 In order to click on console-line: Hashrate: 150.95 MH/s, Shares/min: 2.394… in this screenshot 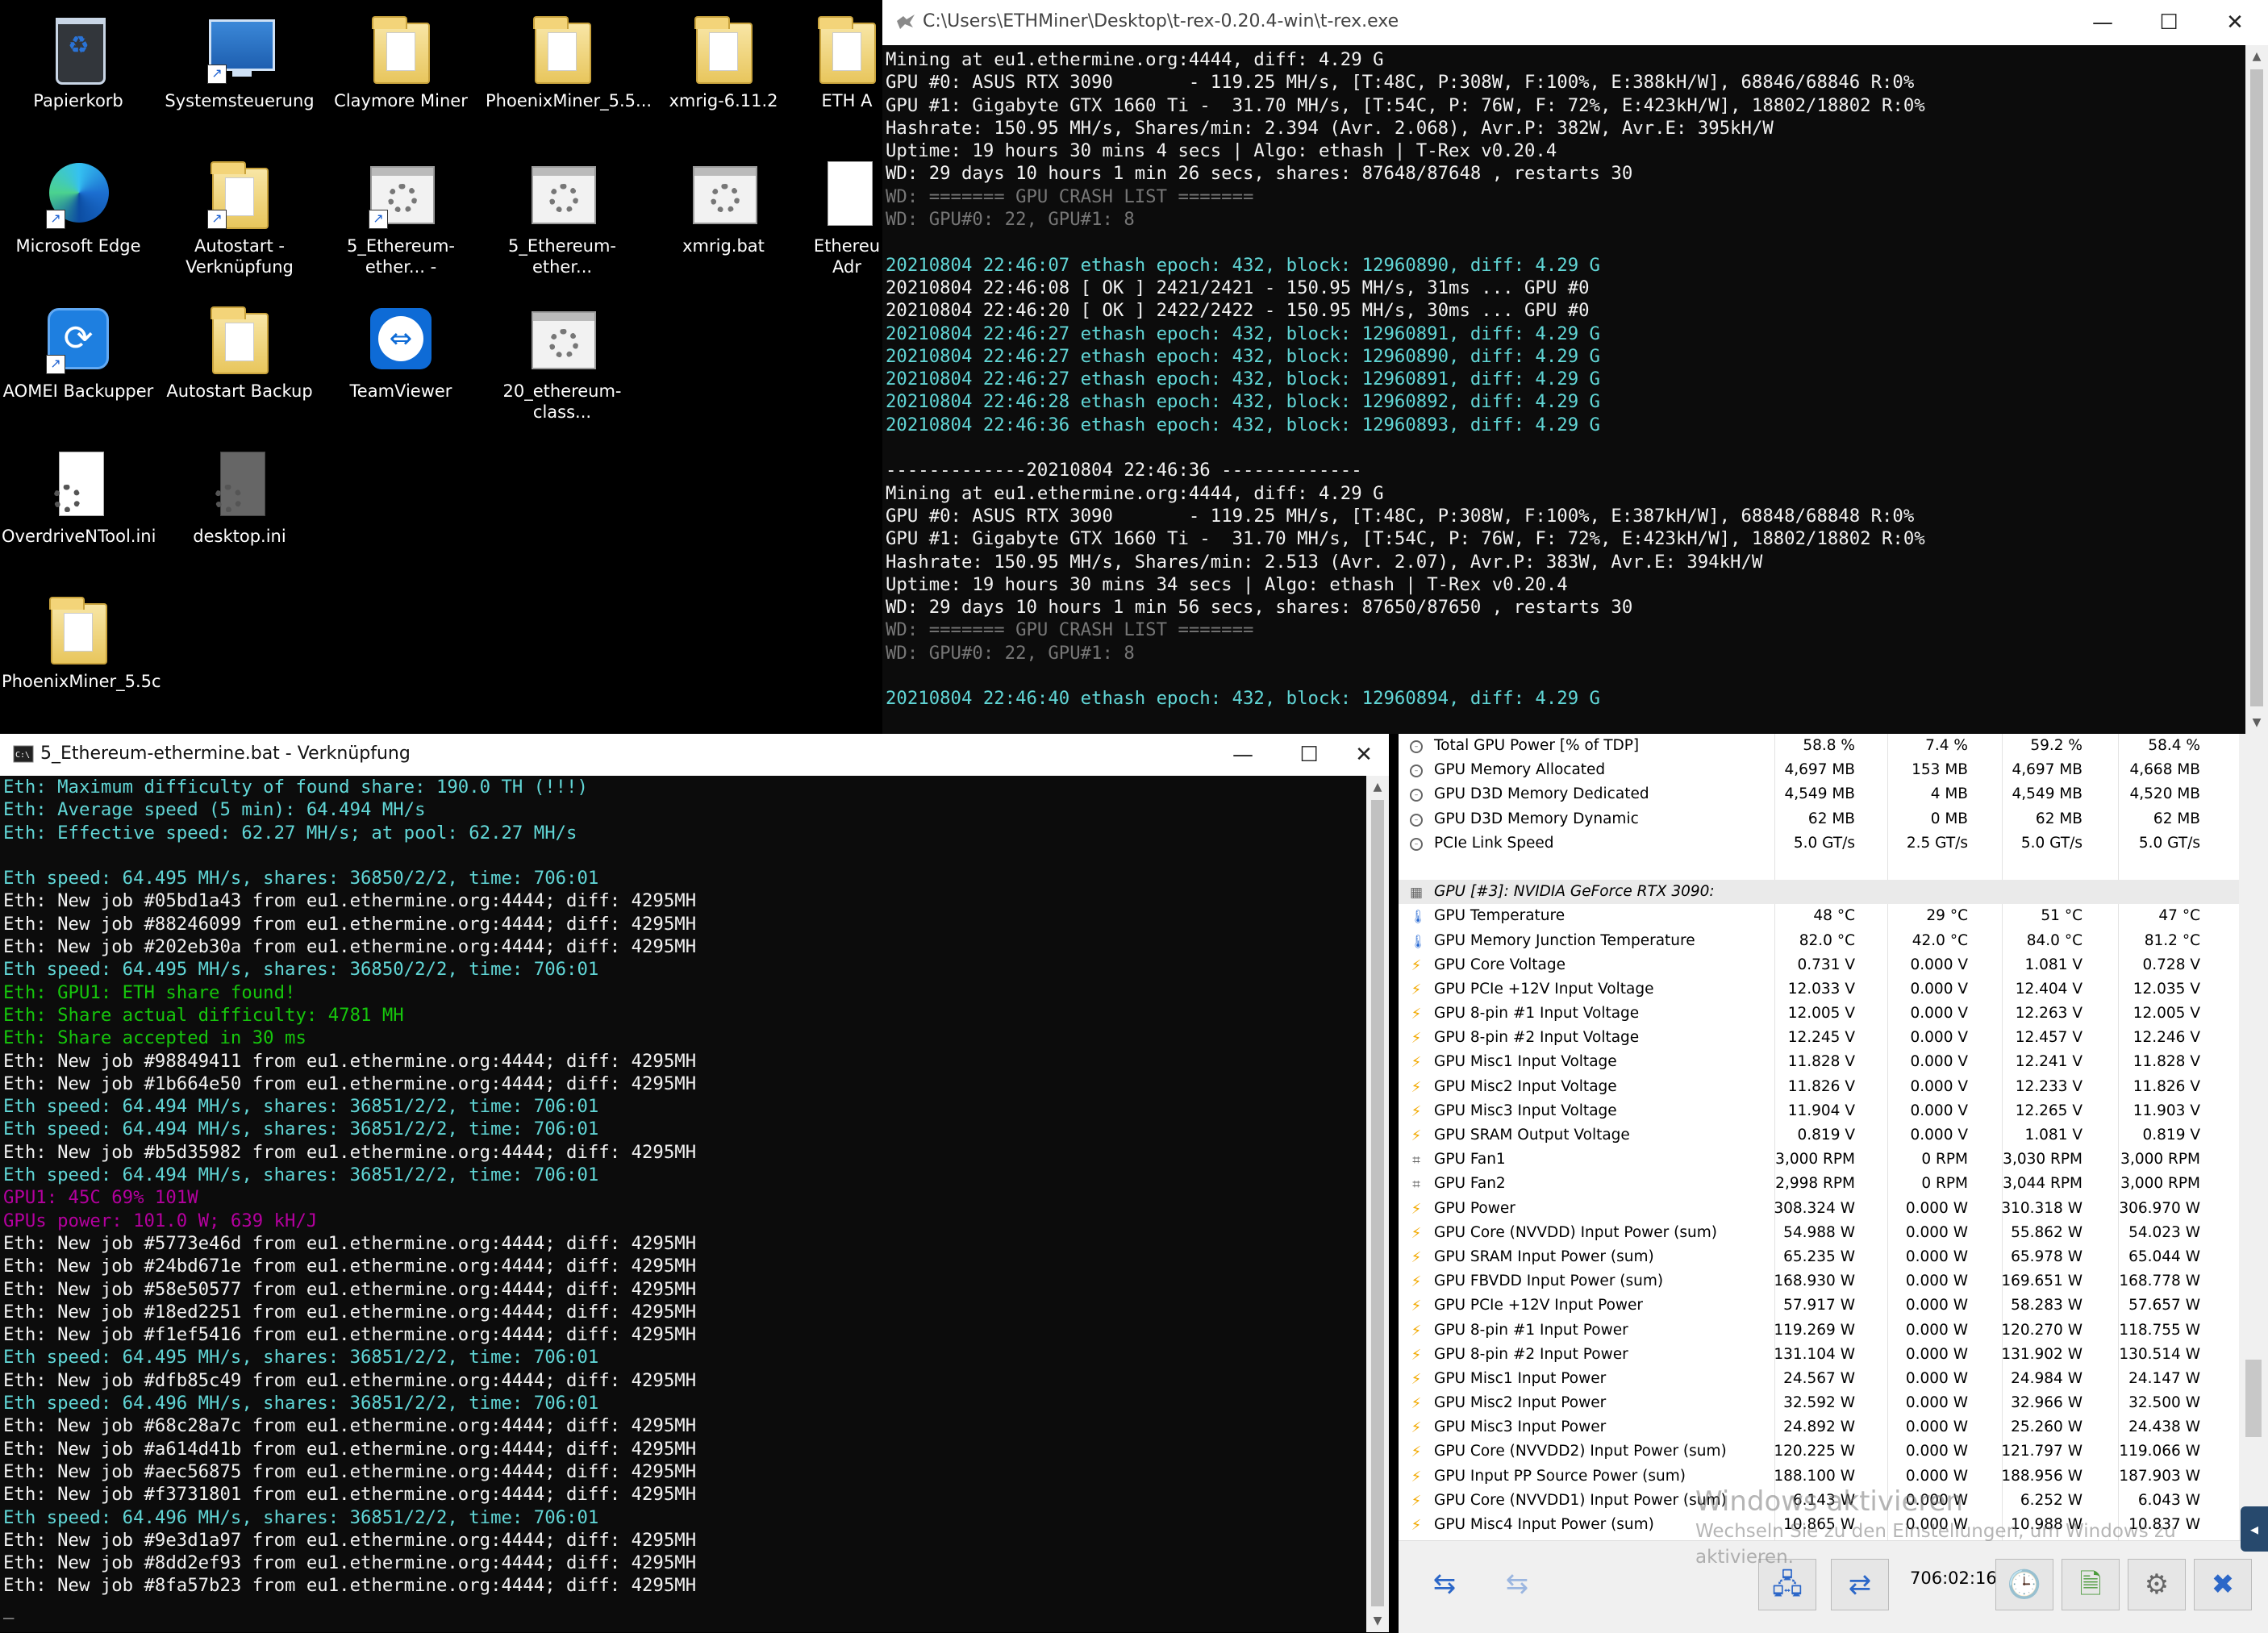, I will do `click(1330, 128)`.